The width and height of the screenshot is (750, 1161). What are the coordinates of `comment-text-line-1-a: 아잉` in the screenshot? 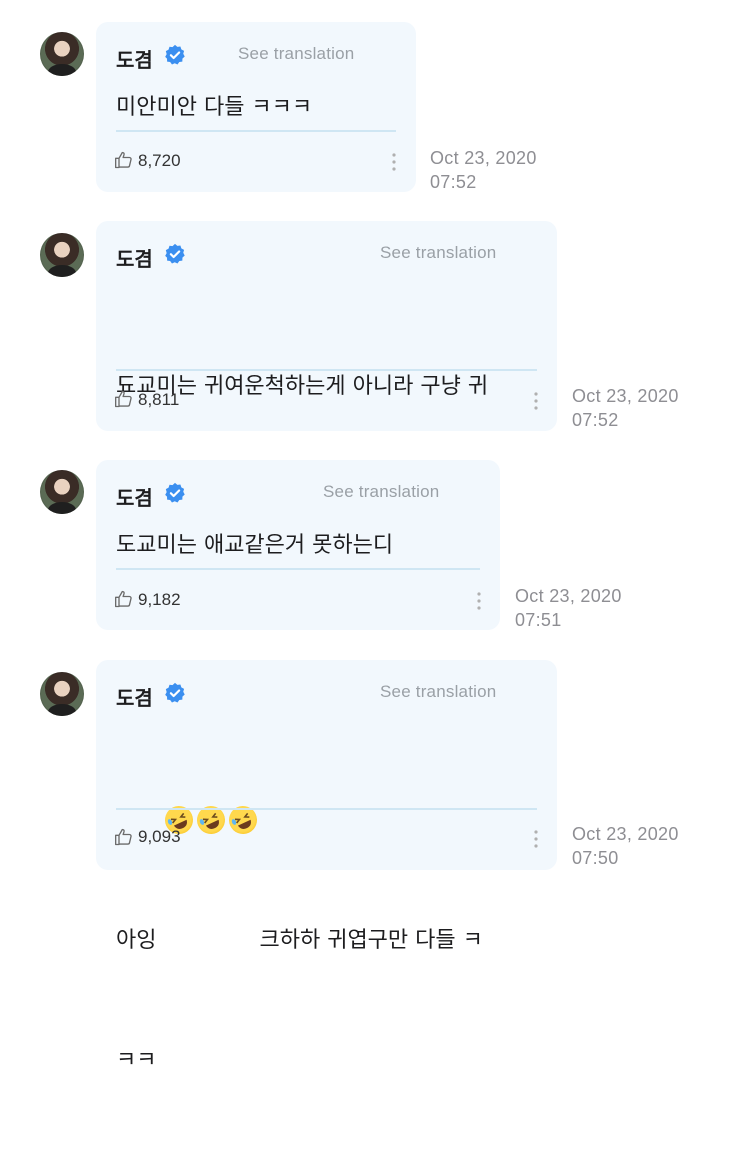 It's located at (140, 940).